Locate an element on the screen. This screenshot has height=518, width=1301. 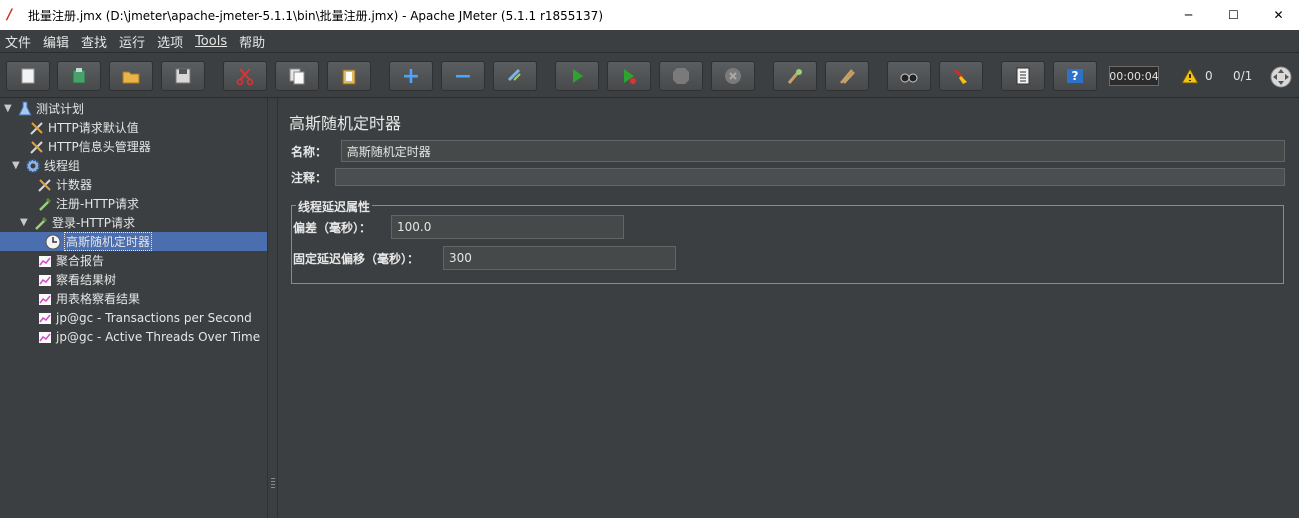
start-button is located at coordinates (577, 76).